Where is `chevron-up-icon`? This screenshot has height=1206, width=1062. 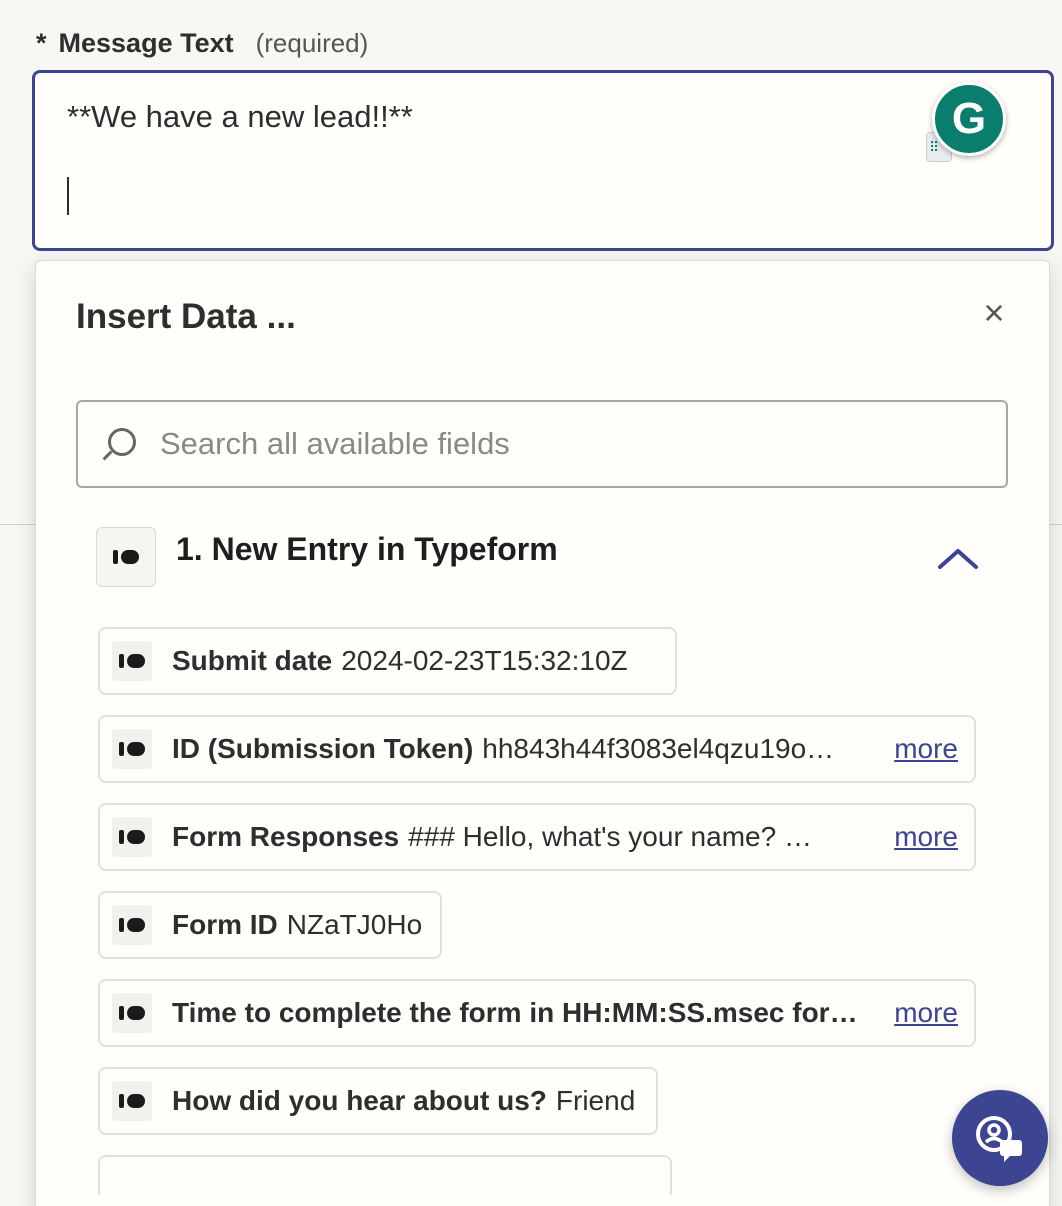
chevron-up-icon is located at coordinates (958, 558).